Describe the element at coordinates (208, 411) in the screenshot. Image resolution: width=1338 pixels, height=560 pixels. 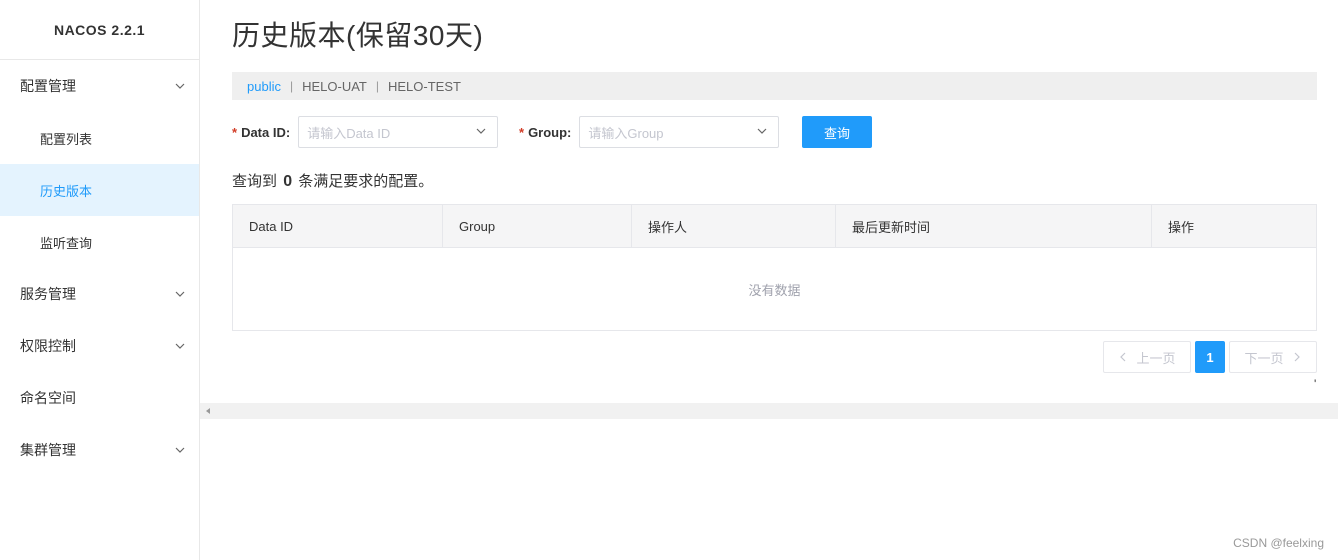
I see `scroll-left-arrow-icon` at that location.